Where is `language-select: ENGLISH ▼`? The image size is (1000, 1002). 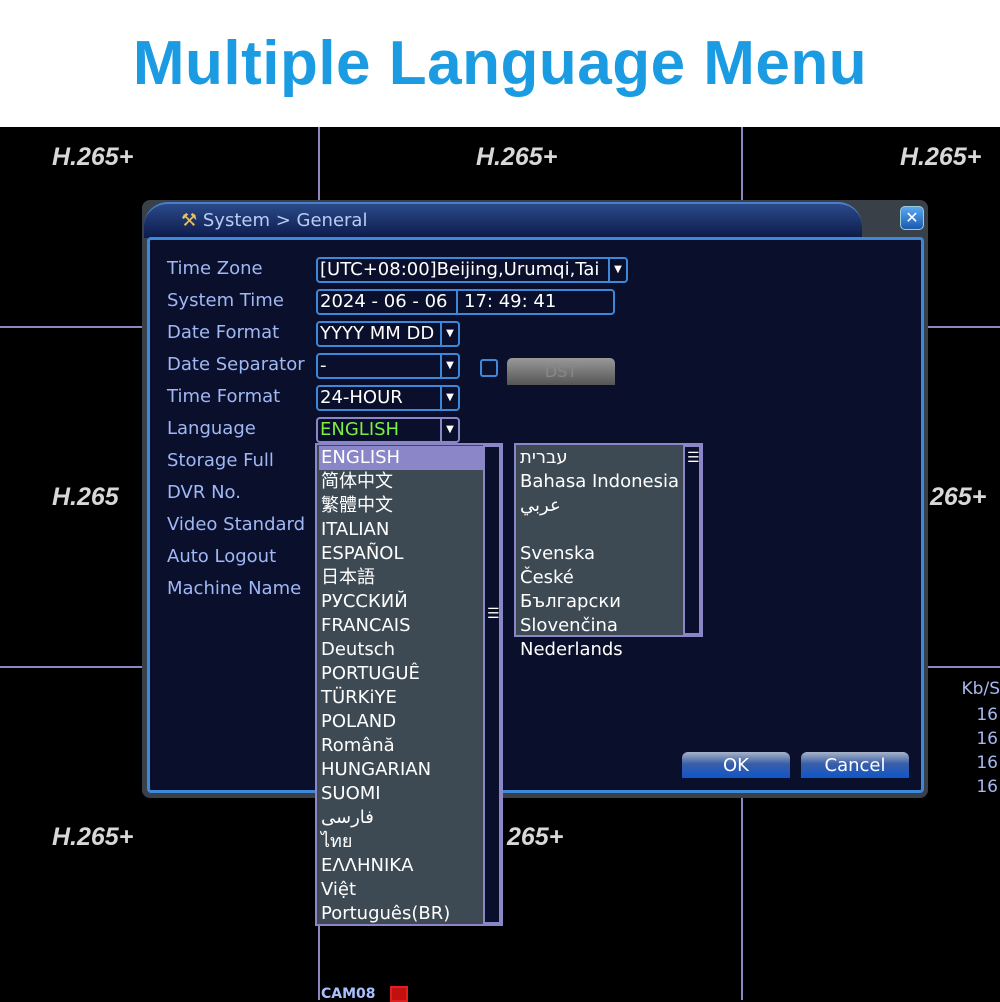
language-select: ENGLISH ▼ is located at coordinates (388, 430).